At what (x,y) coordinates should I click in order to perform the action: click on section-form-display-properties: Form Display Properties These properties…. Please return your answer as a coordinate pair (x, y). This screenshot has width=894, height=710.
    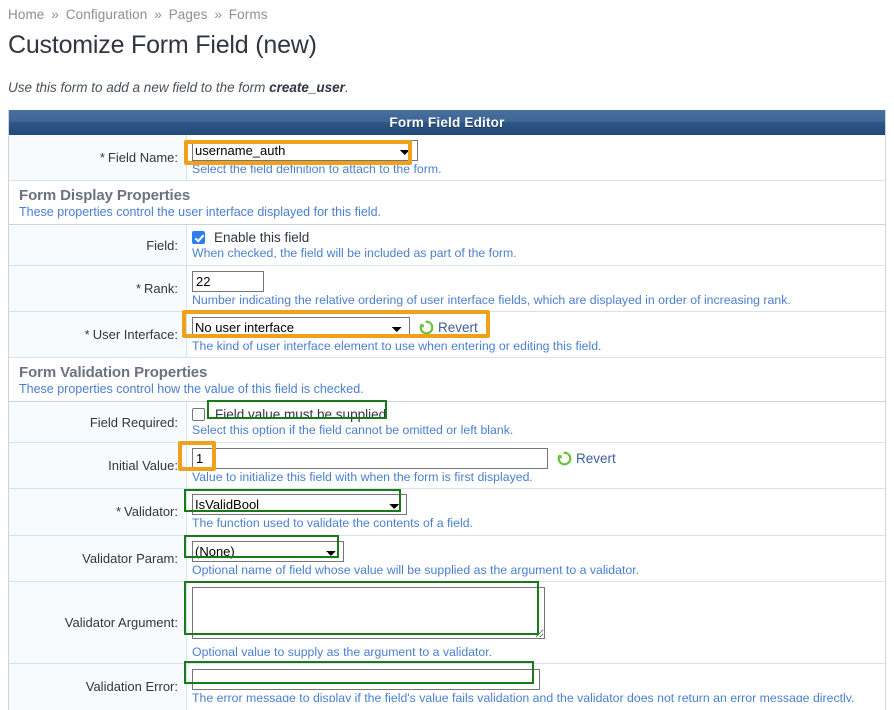
    Looking at the image, I should click on (447, 203).